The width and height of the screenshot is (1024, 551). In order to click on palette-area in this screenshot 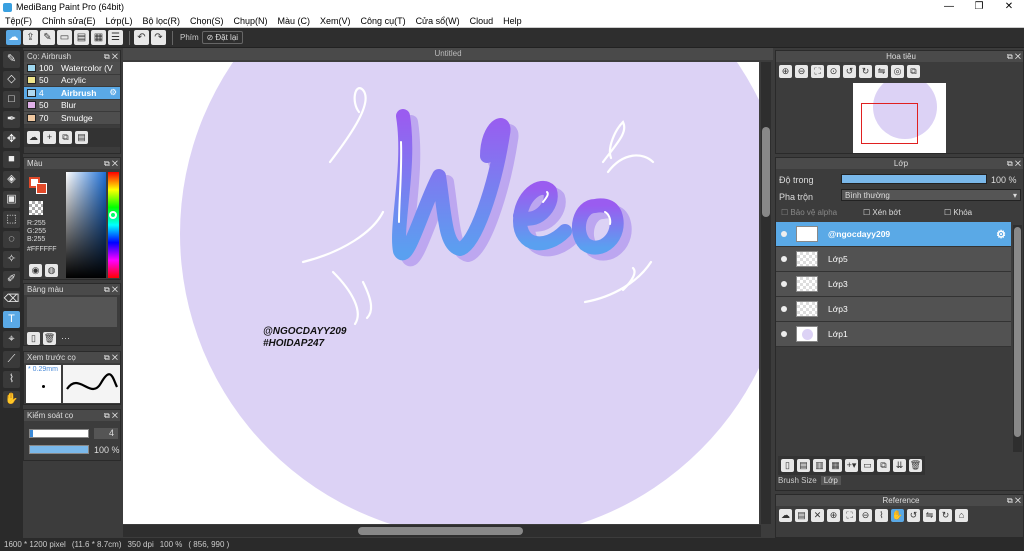, I will do `click(72, 312)`.